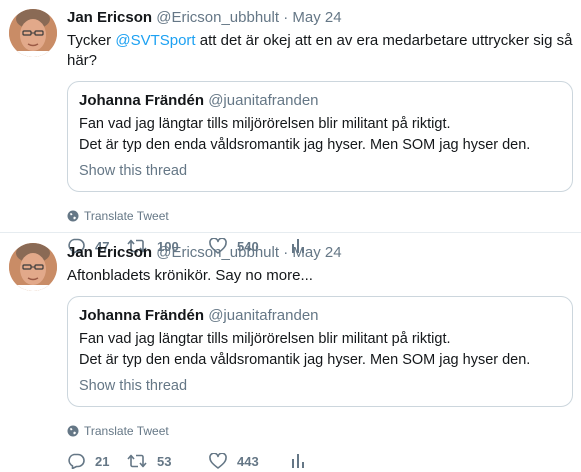  I want to click on reply-count: 21, so click(102, 461).